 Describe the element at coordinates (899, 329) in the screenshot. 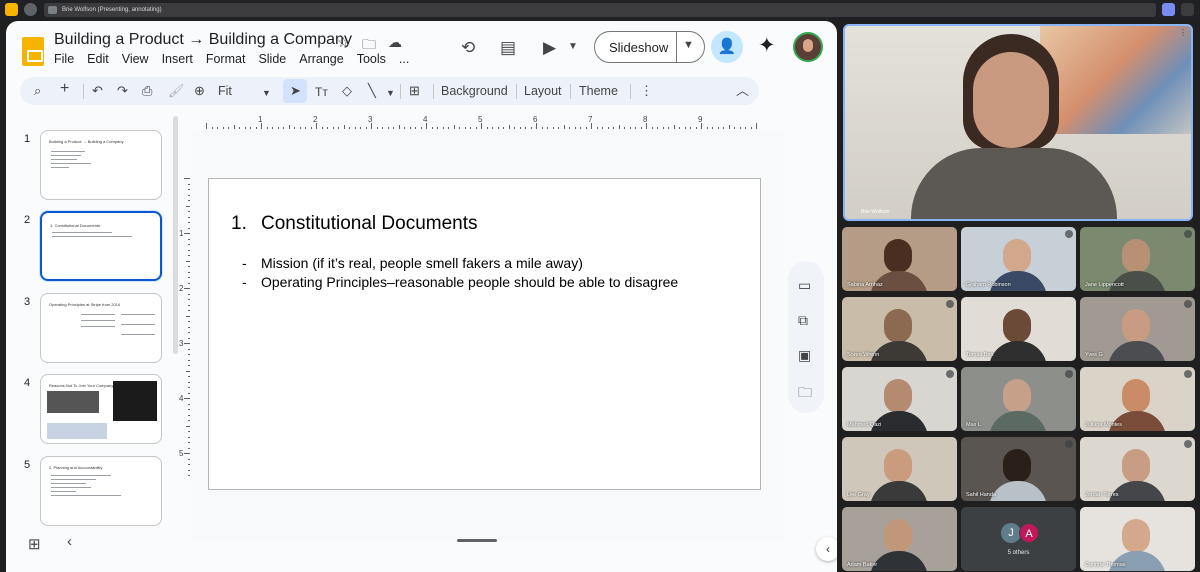

I see `participant-tile: Soren Wrenn` at that location.